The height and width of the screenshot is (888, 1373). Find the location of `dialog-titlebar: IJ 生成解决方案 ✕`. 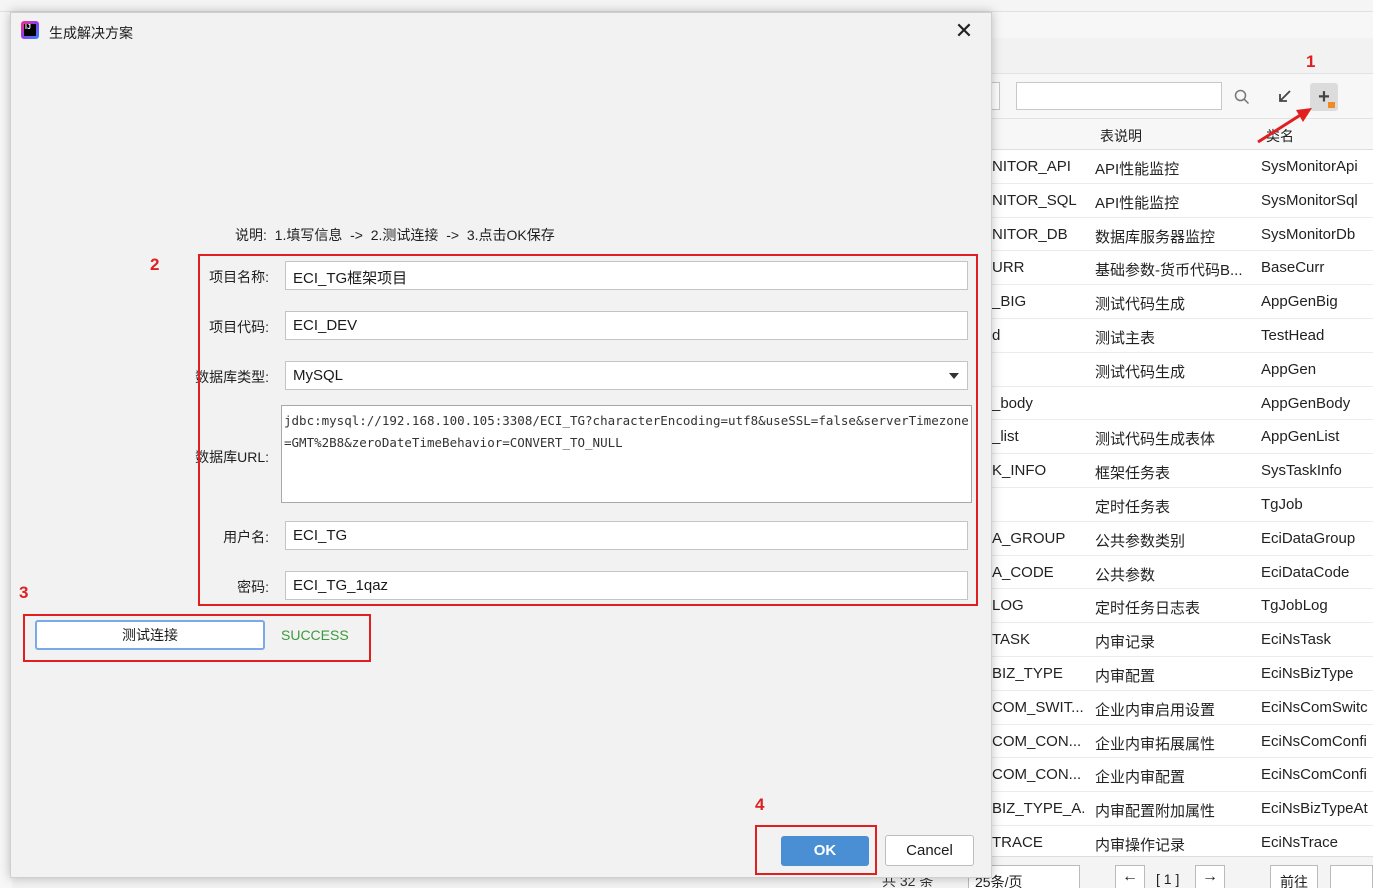

dialog-titlebar: IJ 生成解决方案 ✕ is located at coordinates (501, 32).